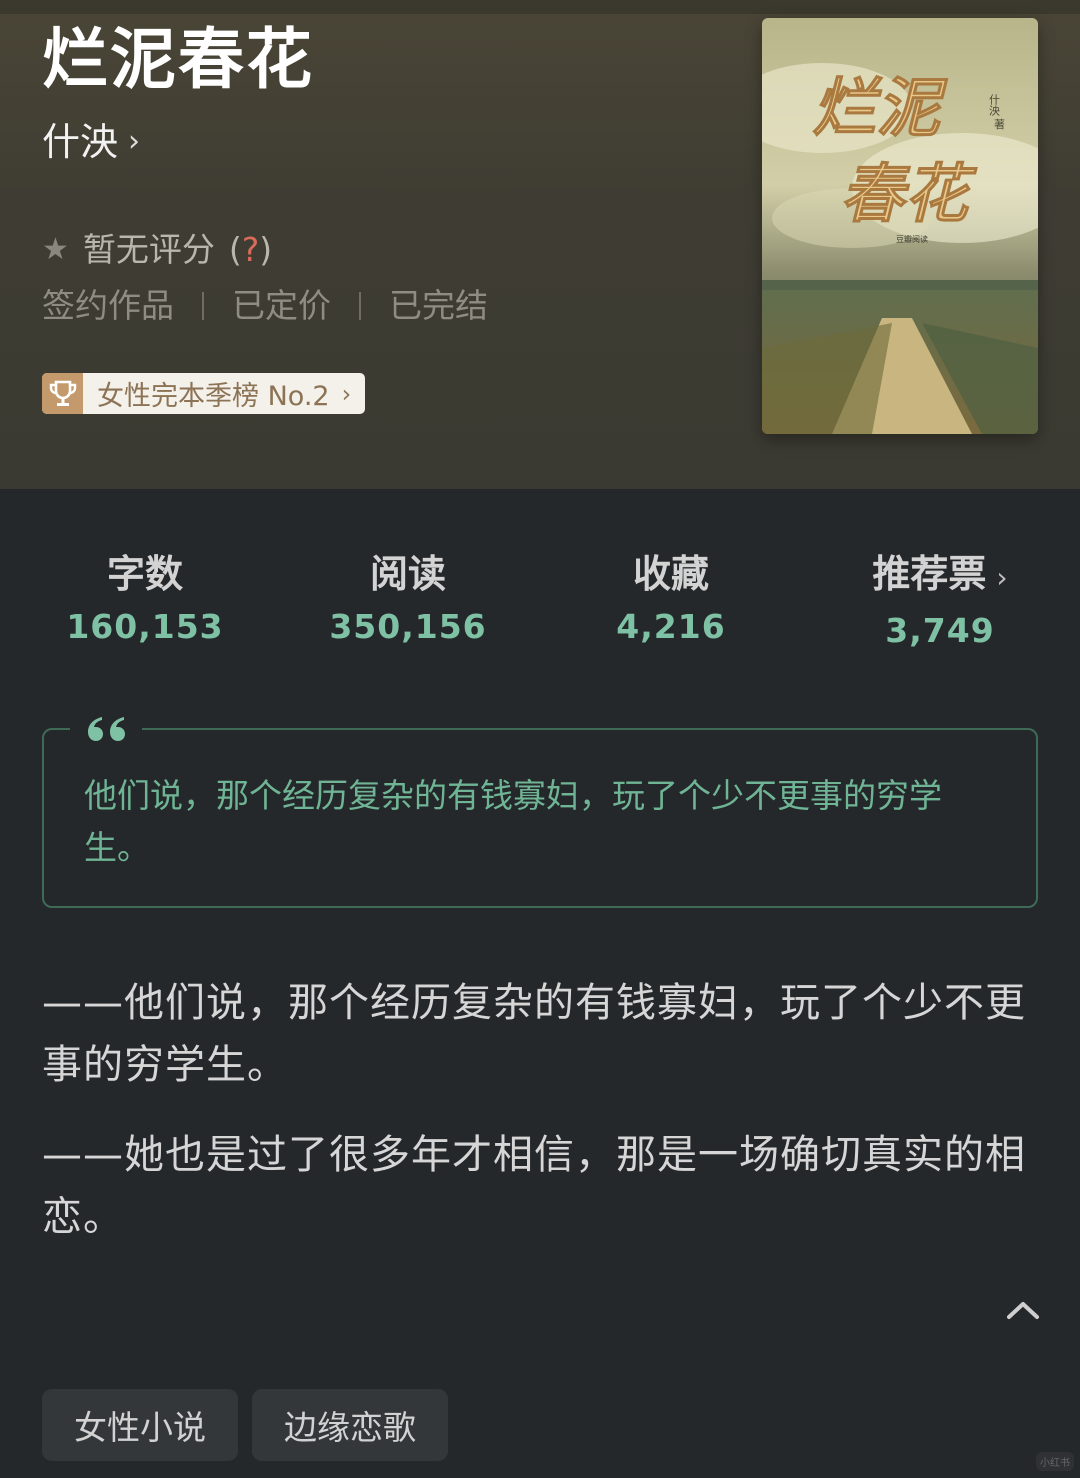 This screenshot has height=1478, width=1080. I want to click on book-meta: 签约作品 已定价 已完结, so click(265, 306).